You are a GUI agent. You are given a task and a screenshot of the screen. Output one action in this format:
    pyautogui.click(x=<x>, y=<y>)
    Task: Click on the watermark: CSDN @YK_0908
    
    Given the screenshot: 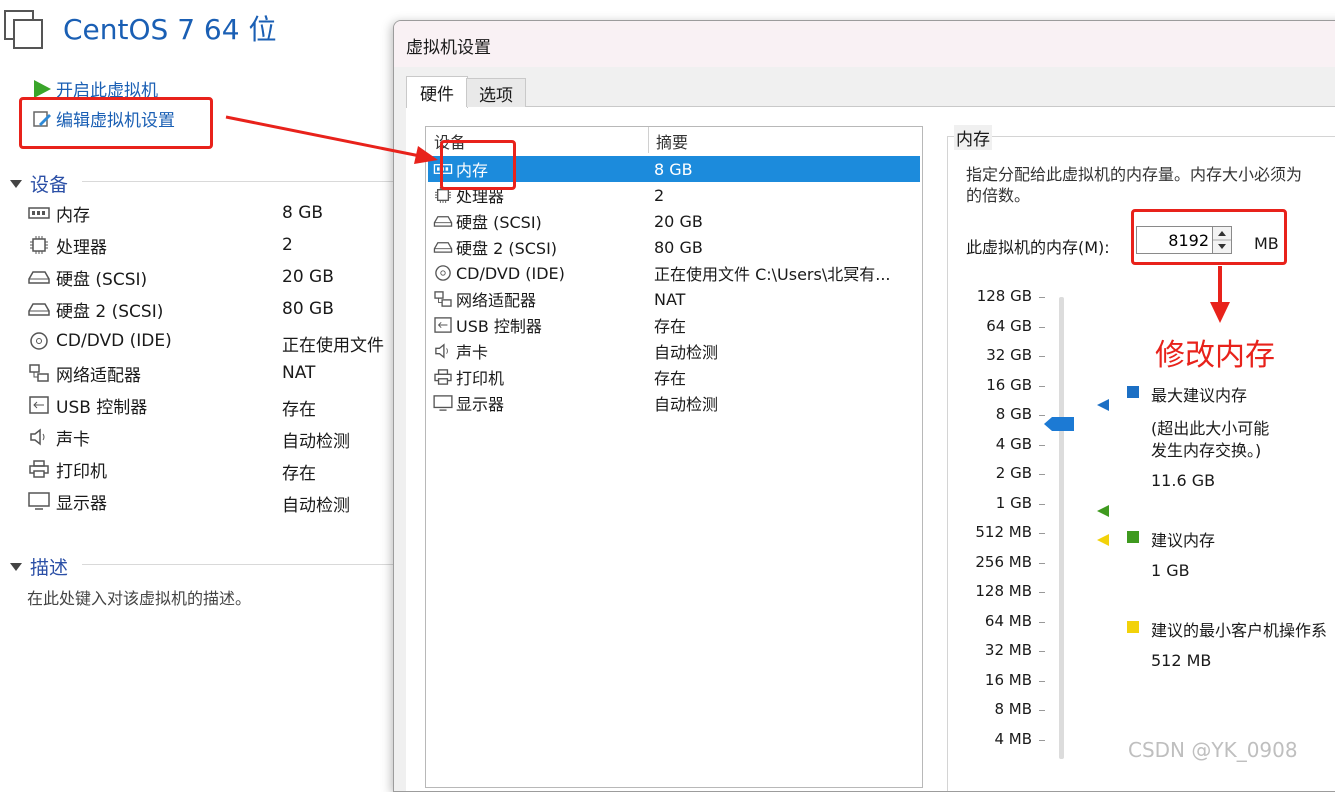 What is the action you would take?
    pyautogui.click(x=1213, y=750)
    